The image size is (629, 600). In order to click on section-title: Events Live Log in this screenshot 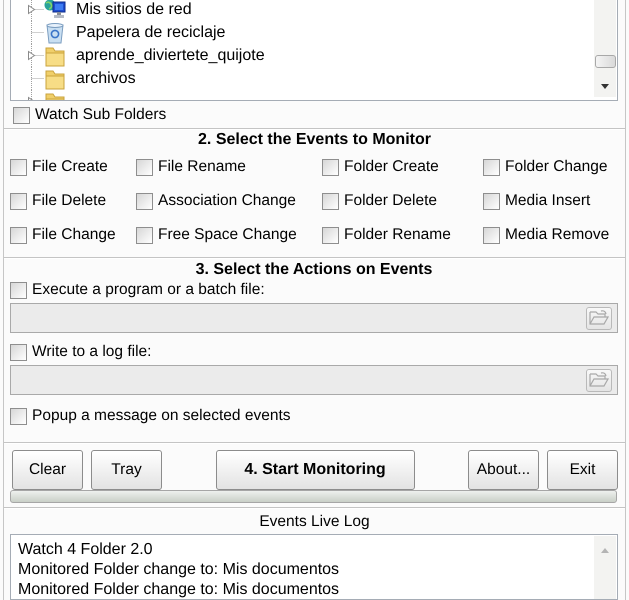, I will do `click(314, 522)`.